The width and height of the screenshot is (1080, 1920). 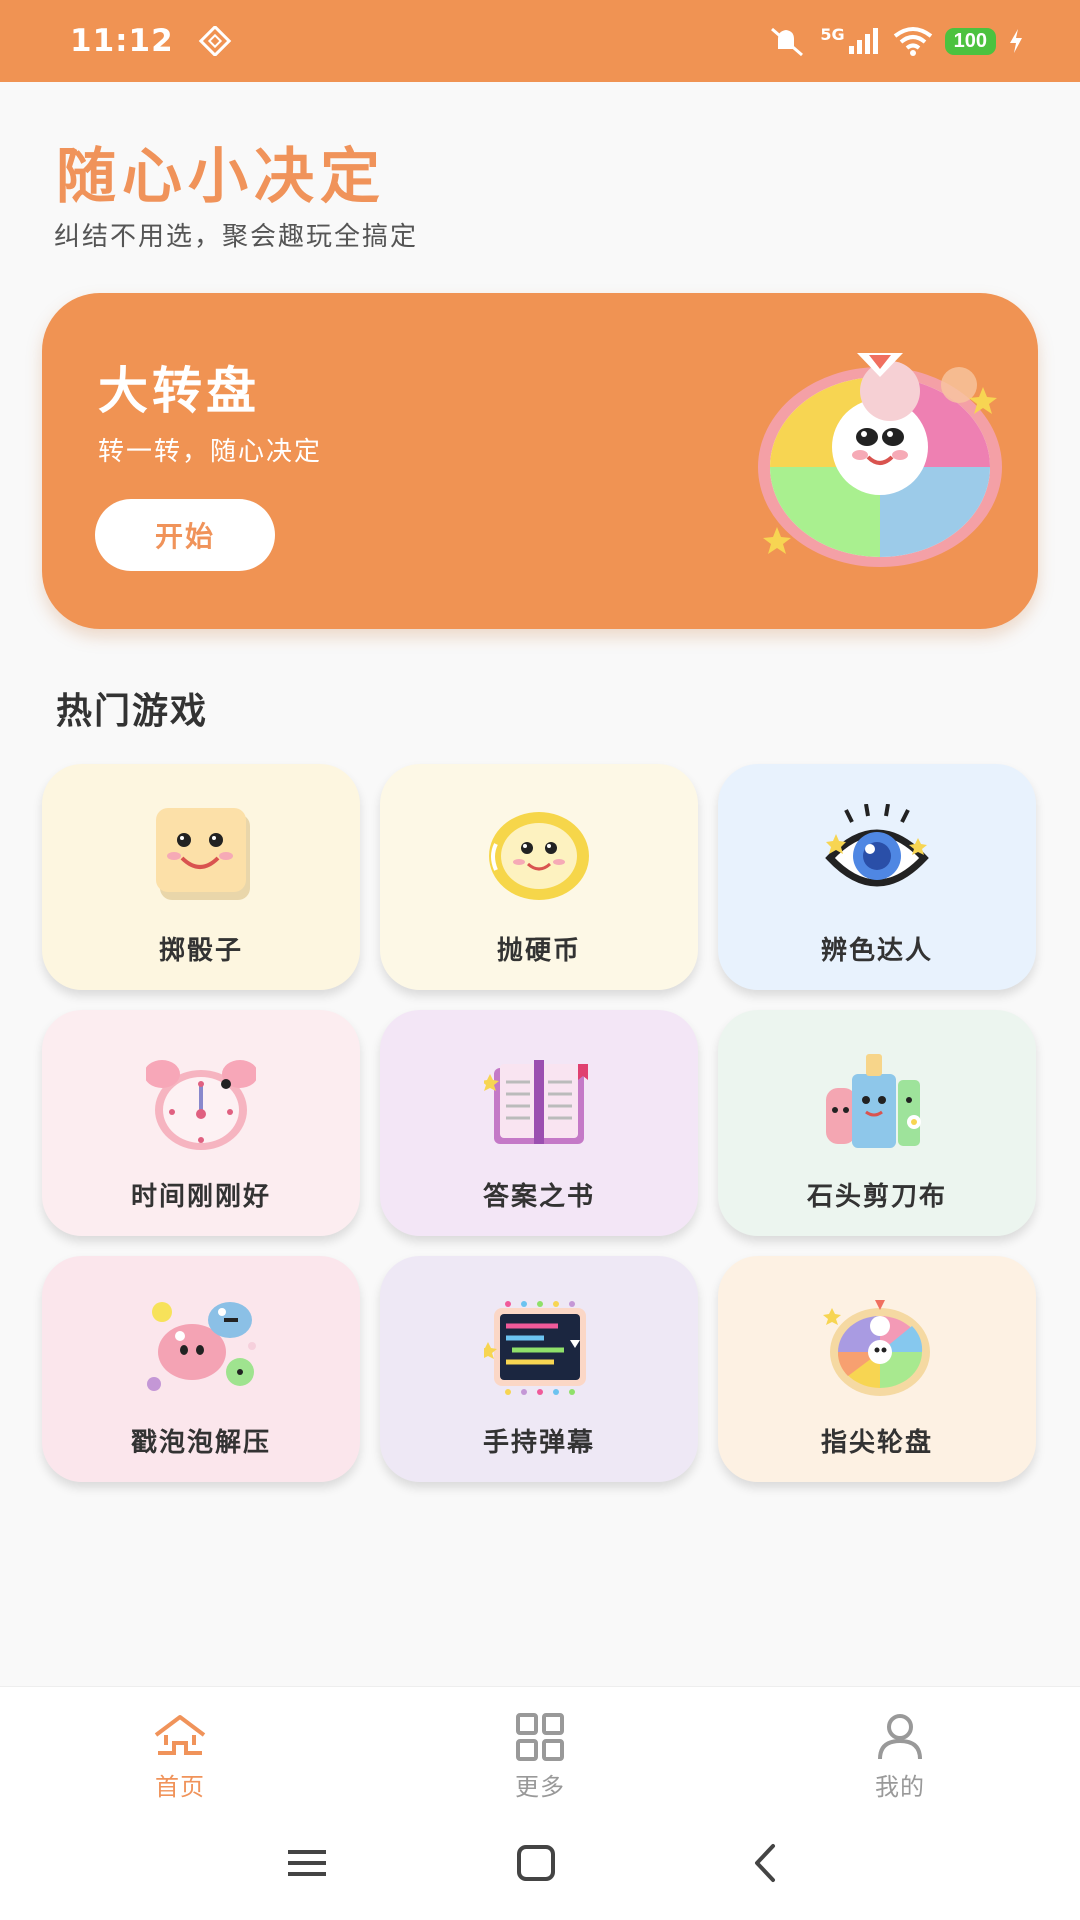 I want to click on game-card-danmaku: 手持弹幕, so click(x=539, y=1369).